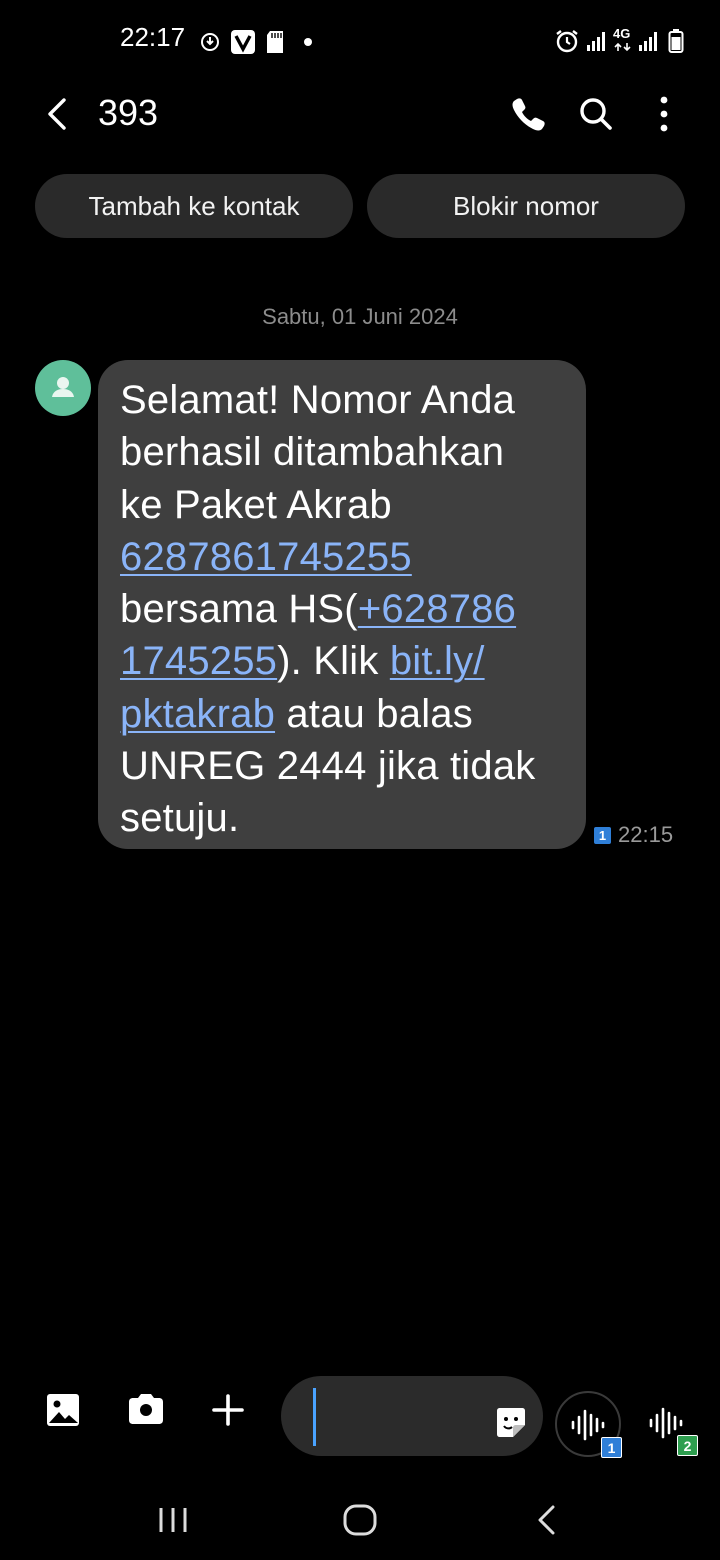  I want to click on voice-send-sim1-button: 1, so click(588, 1424).